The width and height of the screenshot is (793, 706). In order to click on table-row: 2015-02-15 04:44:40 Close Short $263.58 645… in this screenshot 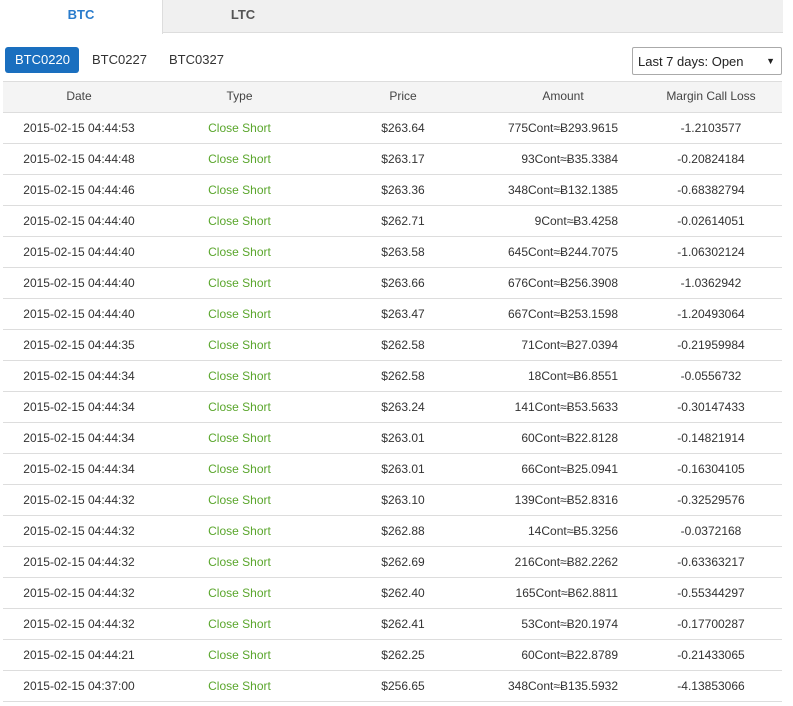, I will do `click(392, 252)`.